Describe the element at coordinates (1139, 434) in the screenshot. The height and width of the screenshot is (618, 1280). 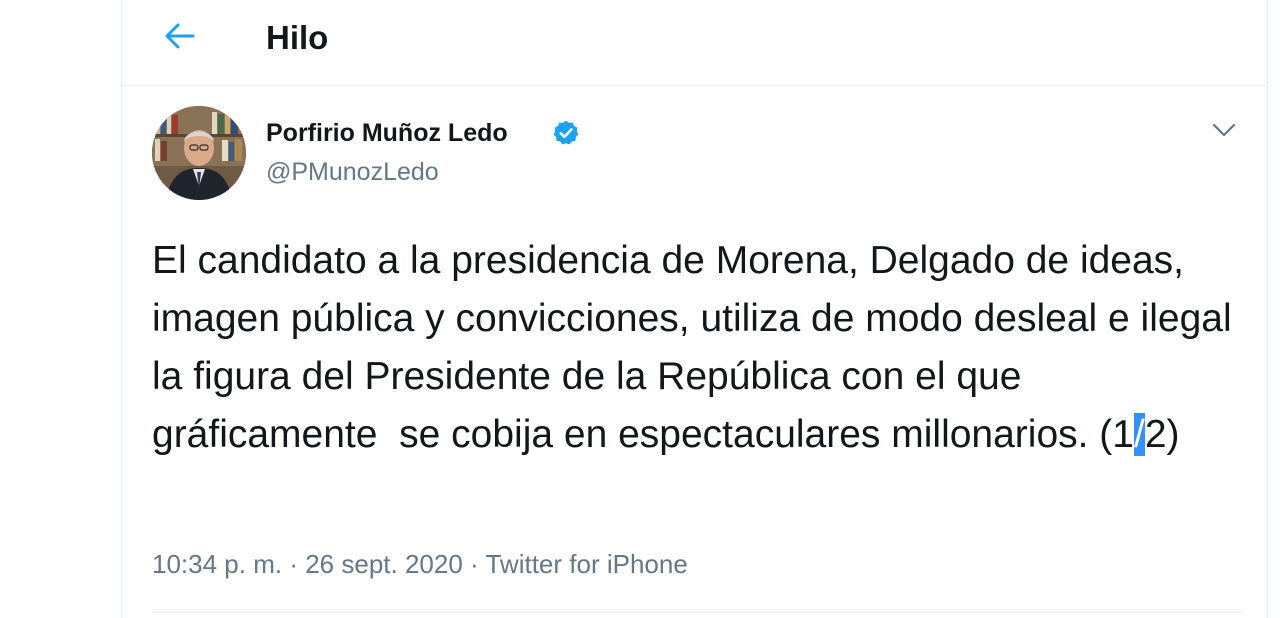
I see `selected-text: /` at that location.